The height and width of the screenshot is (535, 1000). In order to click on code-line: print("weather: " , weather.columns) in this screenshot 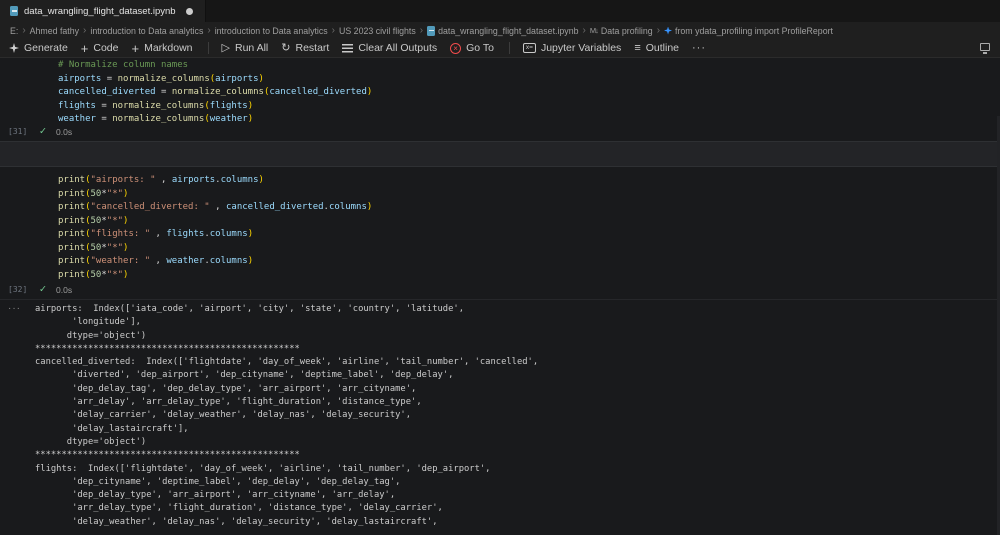, I will do `click(156, 261)`.